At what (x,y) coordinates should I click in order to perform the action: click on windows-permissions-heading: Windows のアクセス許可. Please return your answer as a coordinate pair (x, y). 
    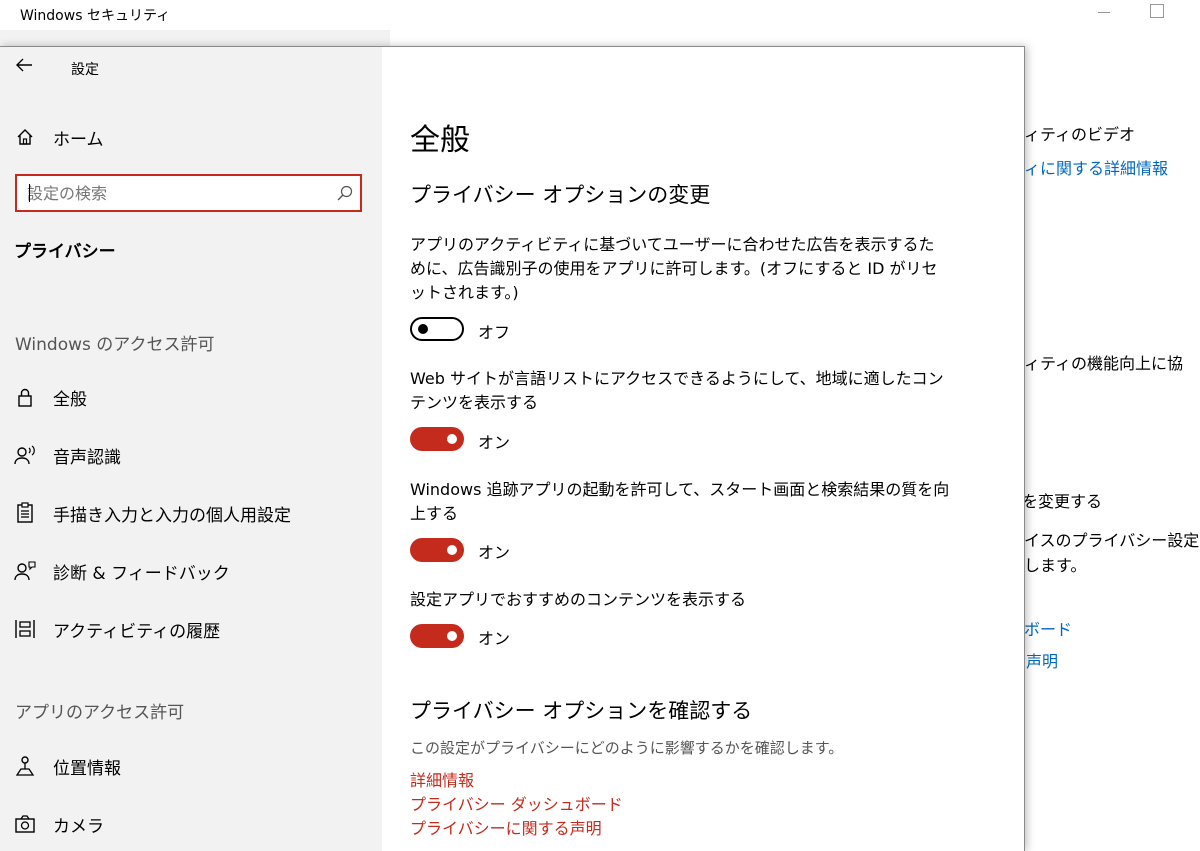
    Looking at the image, I should click on (115, 345).